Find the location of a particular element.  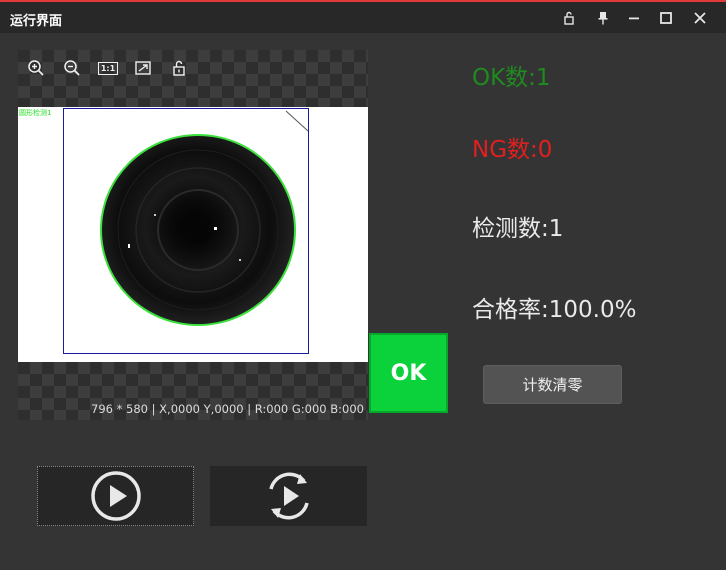

run-continuous-button is located at coordinates (288, 496).